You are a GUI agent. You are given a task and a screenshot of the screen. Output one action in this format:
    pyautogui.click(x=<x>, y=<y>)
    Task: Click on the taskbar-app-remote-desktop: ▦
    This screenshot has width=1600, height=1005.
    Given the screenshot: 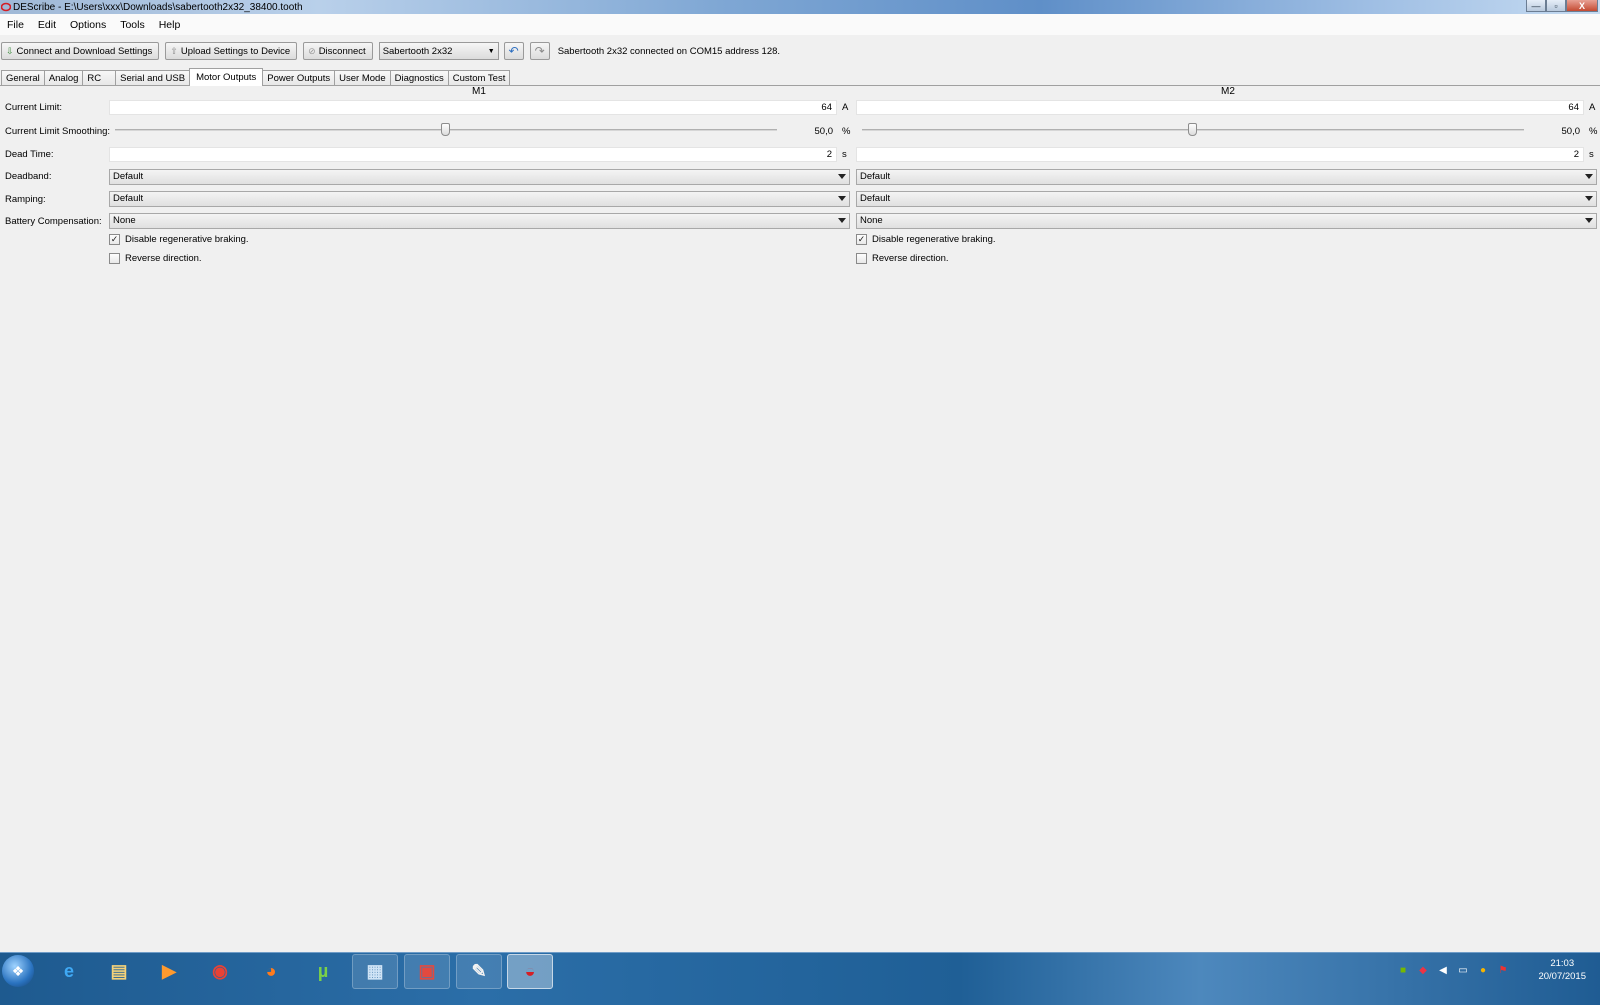 What is the action you would take?
    pyautogui.click(x=375, y=971)
    